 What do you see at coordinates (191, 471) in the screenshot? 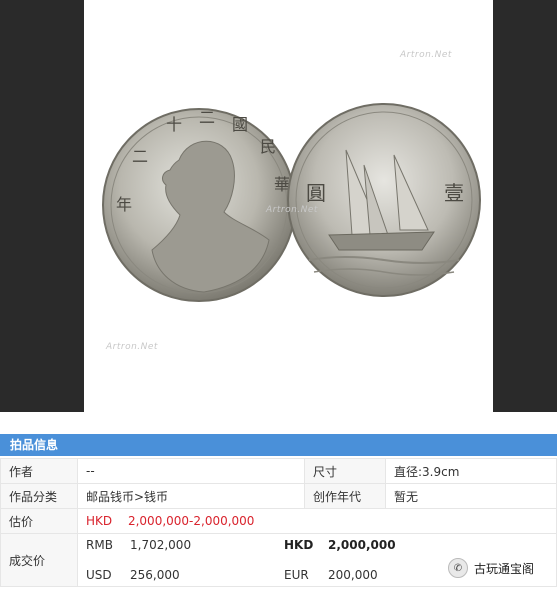
I see `author-value: --` at bounding box center [191, 471].